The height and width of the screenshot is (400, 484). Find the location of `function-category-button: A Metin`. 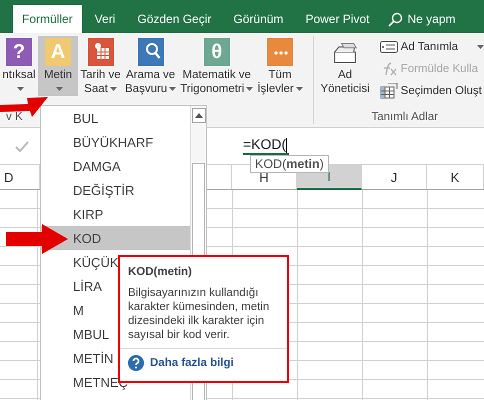

function-category-button: A Metin is located at coordinates (58, 66).